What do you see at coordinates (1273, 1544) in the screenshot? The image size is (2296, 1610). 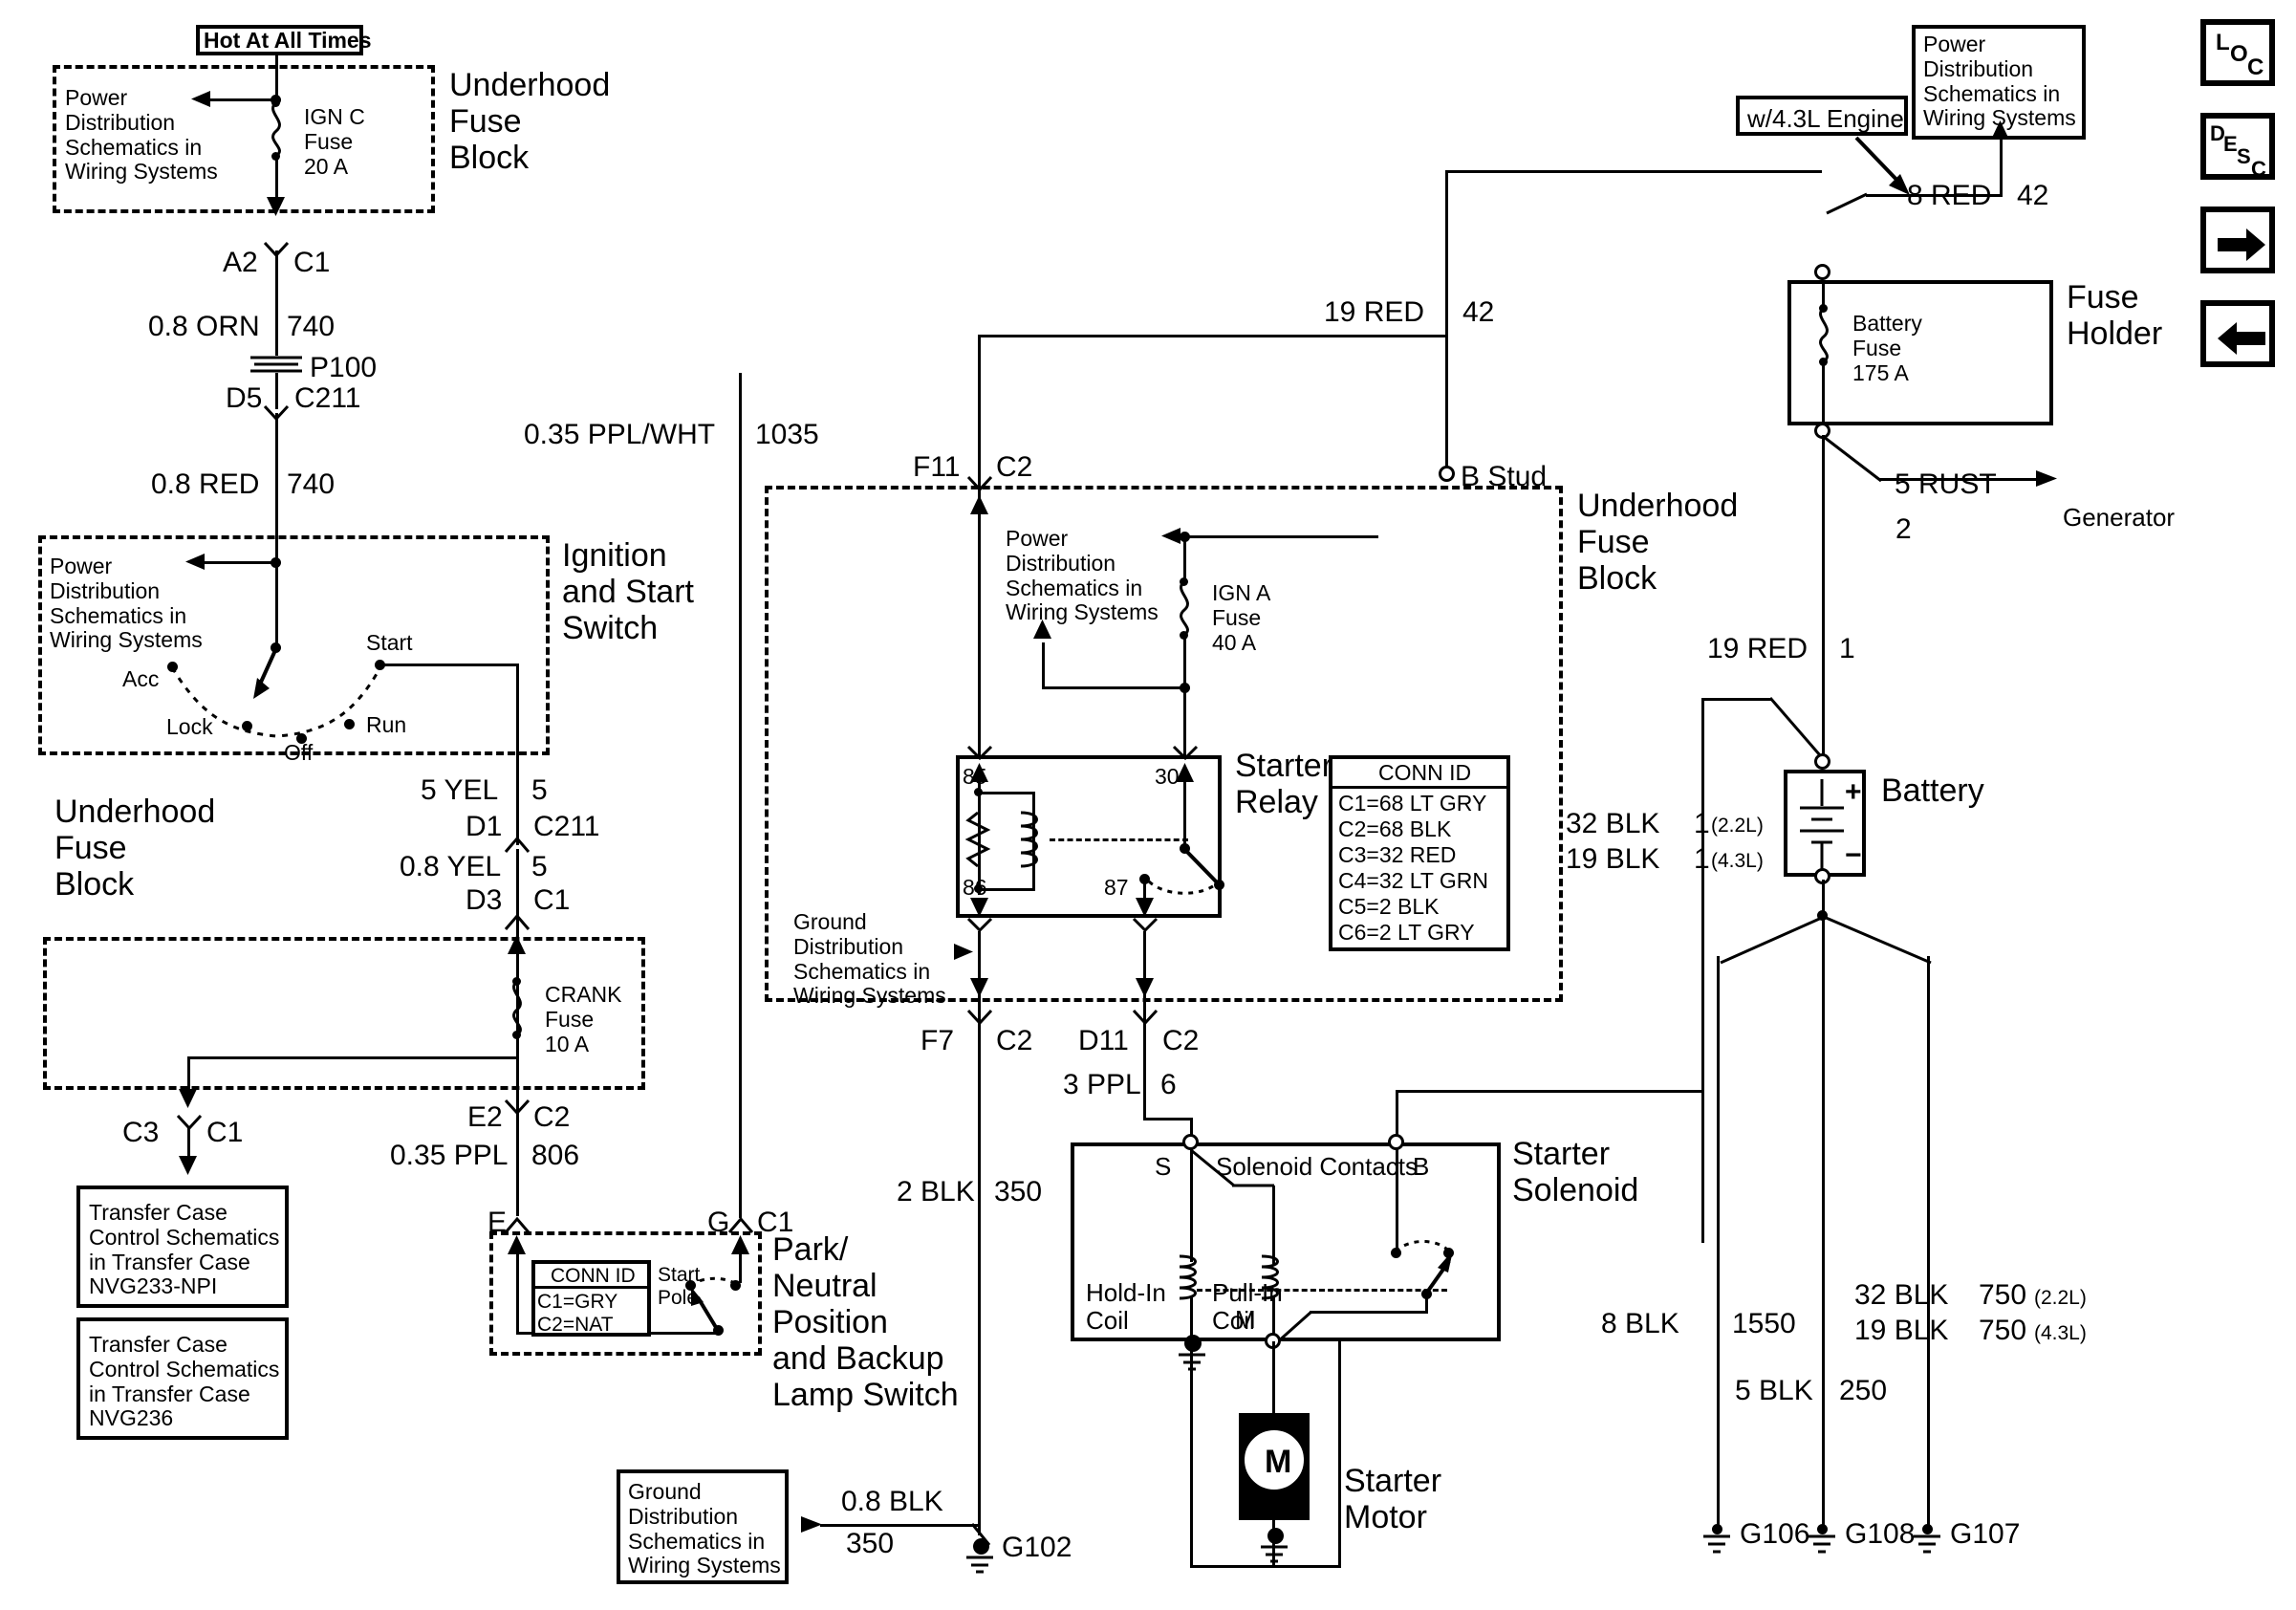 I see `wire-motor-stub-v` at bounding box center [1273, 1544].